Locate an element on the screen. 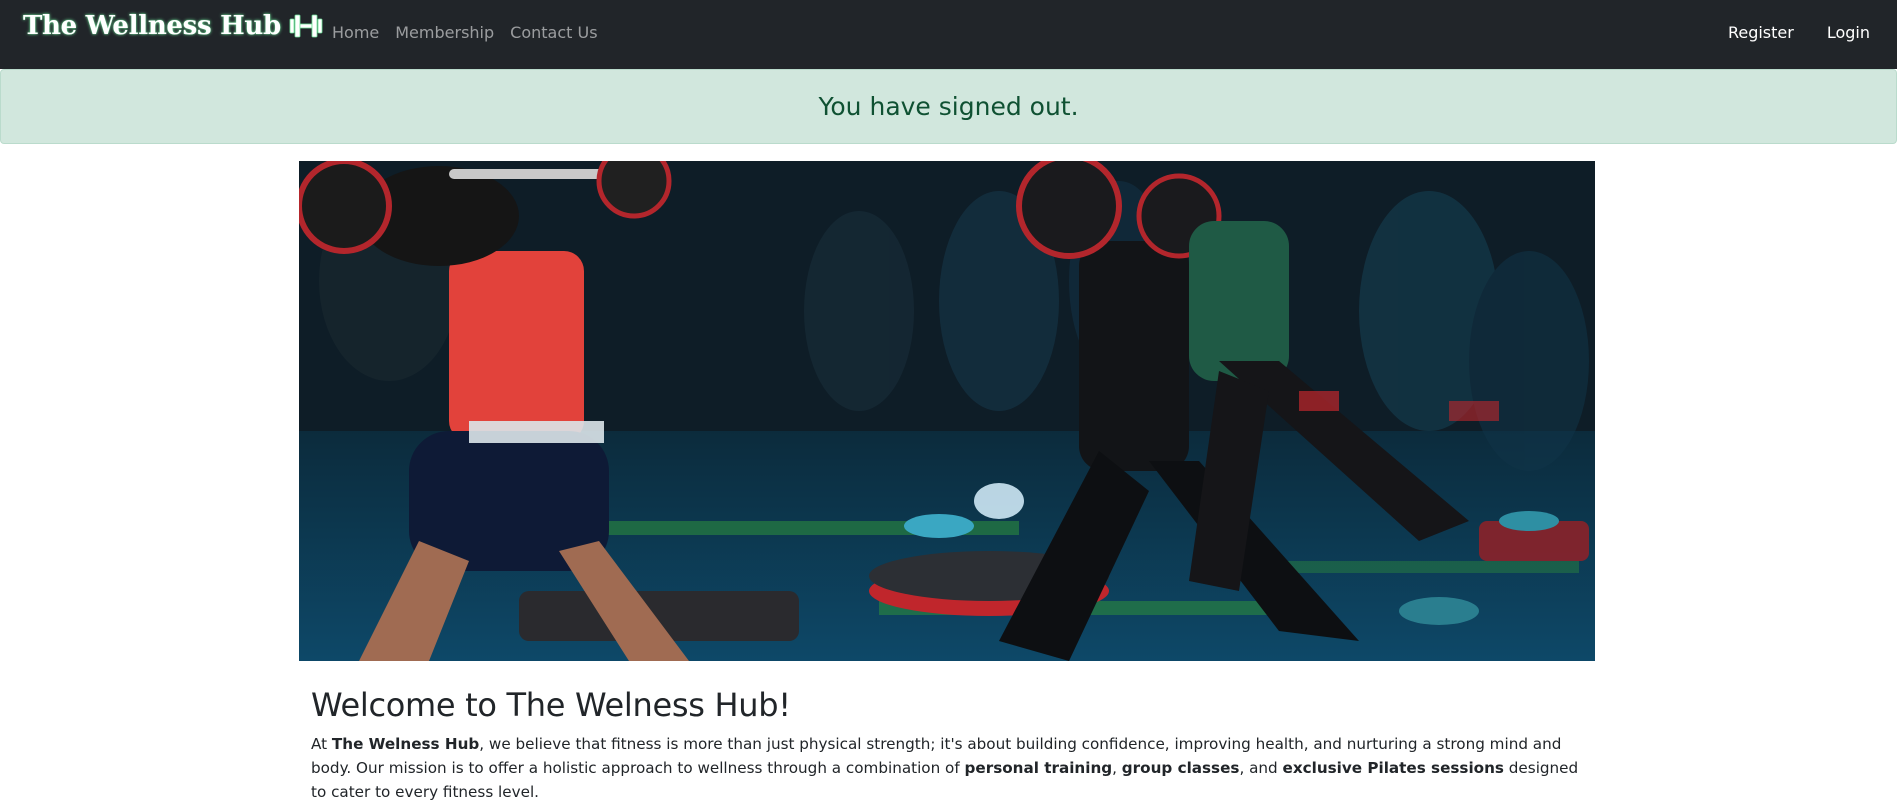 Image resolution: width=1897 pixels, height=804 pixels. nav-register: Register is located at coordinates (1761, 32).